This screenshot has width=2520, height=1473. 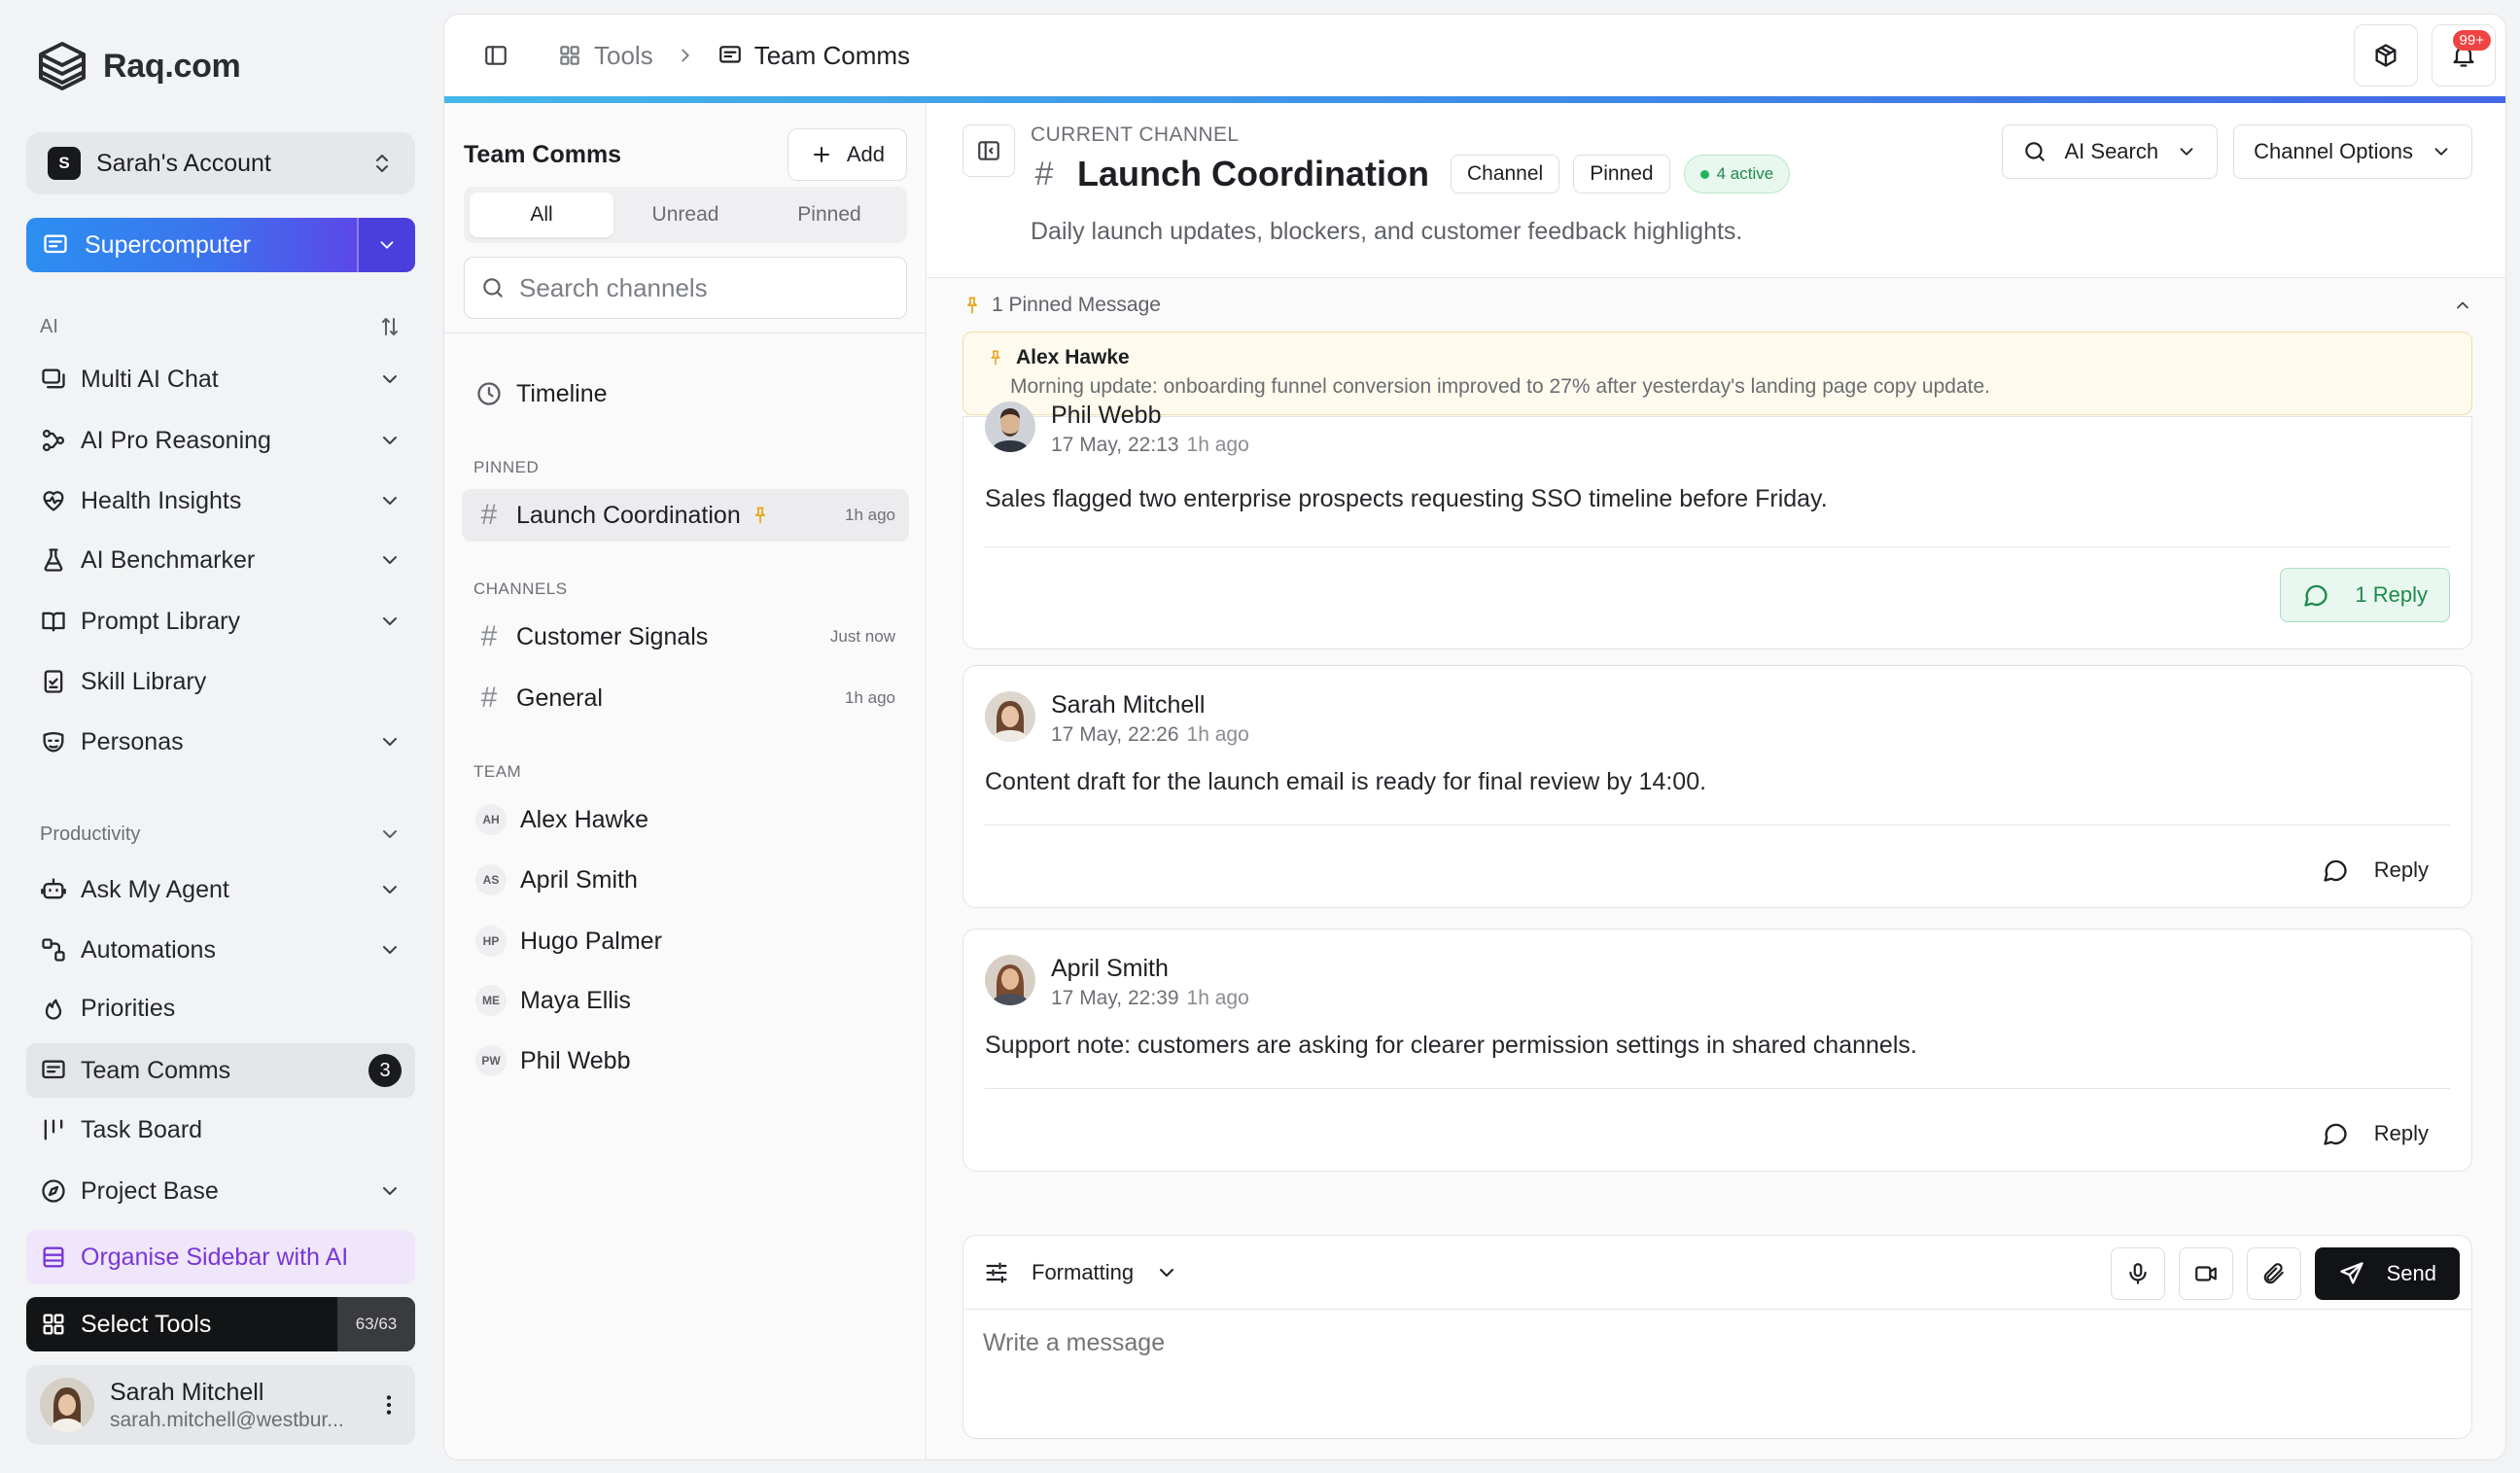 I want to click on message-input, so click(x=1712, y=1343).